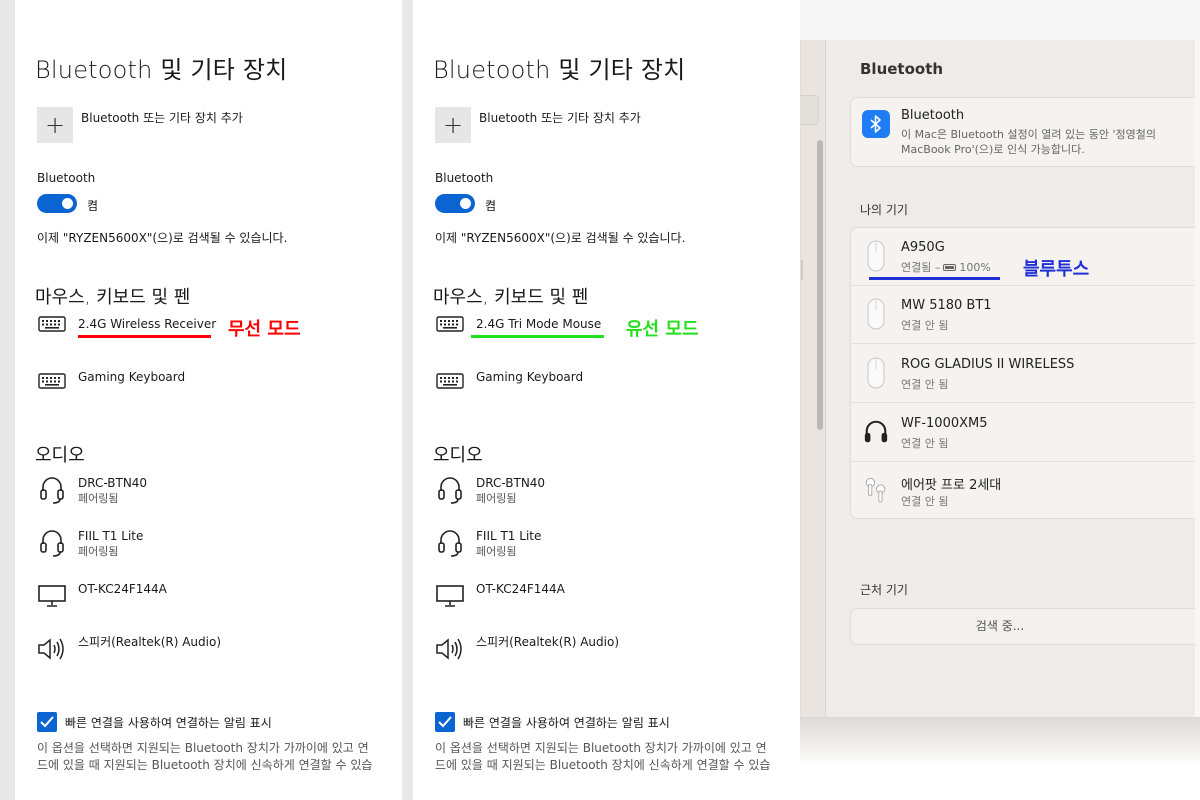 The image size is (1200, 800). What do you see at coordinates (168, 723) in the screenshot?
I see `quick-connect-label: 빠른 연결을 사용하여 연결하는 알림 표시` at bounding box center [168, 723].